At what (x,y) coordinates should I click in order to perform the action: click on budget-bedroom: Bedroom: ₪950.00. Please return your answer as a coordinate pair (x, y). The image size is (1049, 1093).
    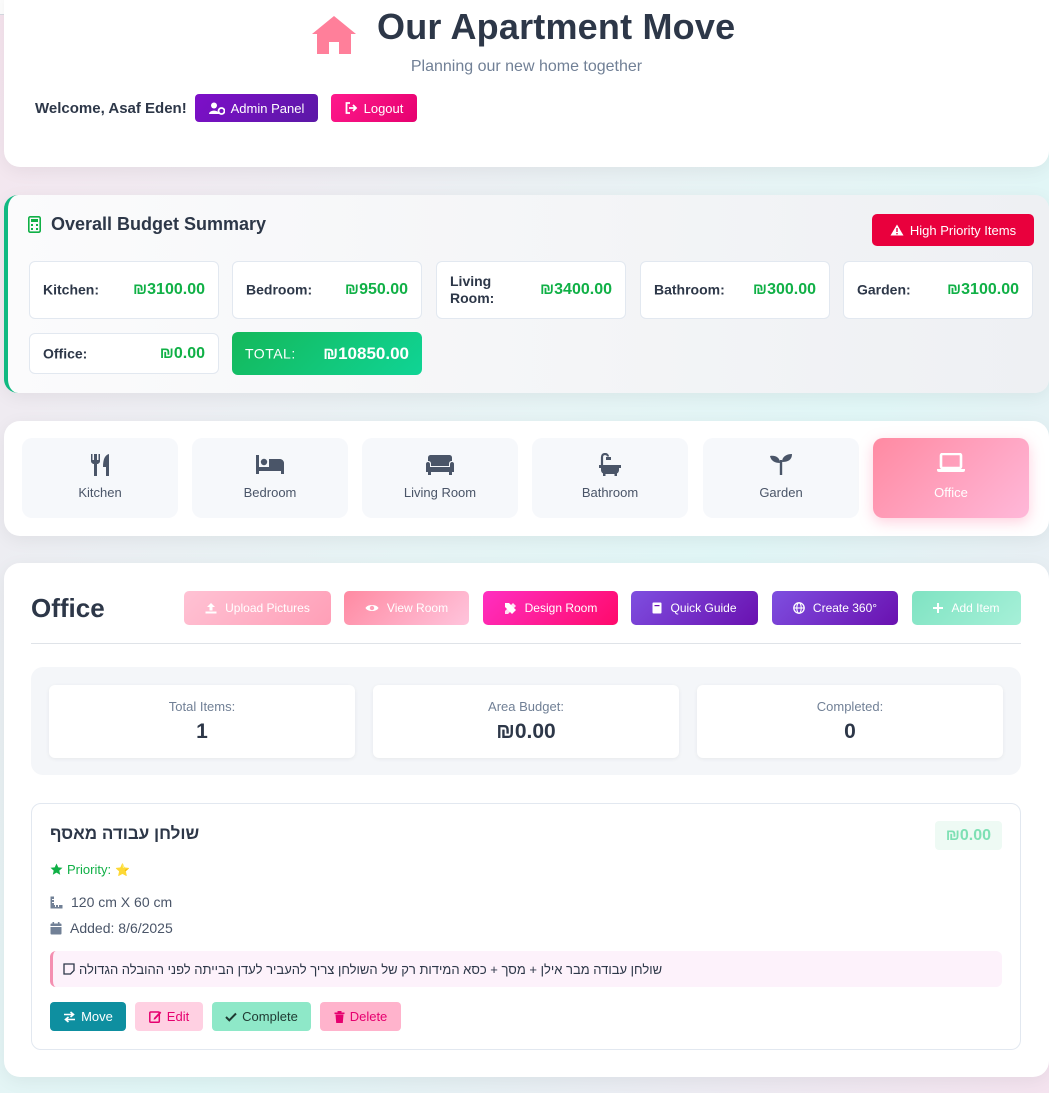
    Looking at the image, I should click on (327, 290).